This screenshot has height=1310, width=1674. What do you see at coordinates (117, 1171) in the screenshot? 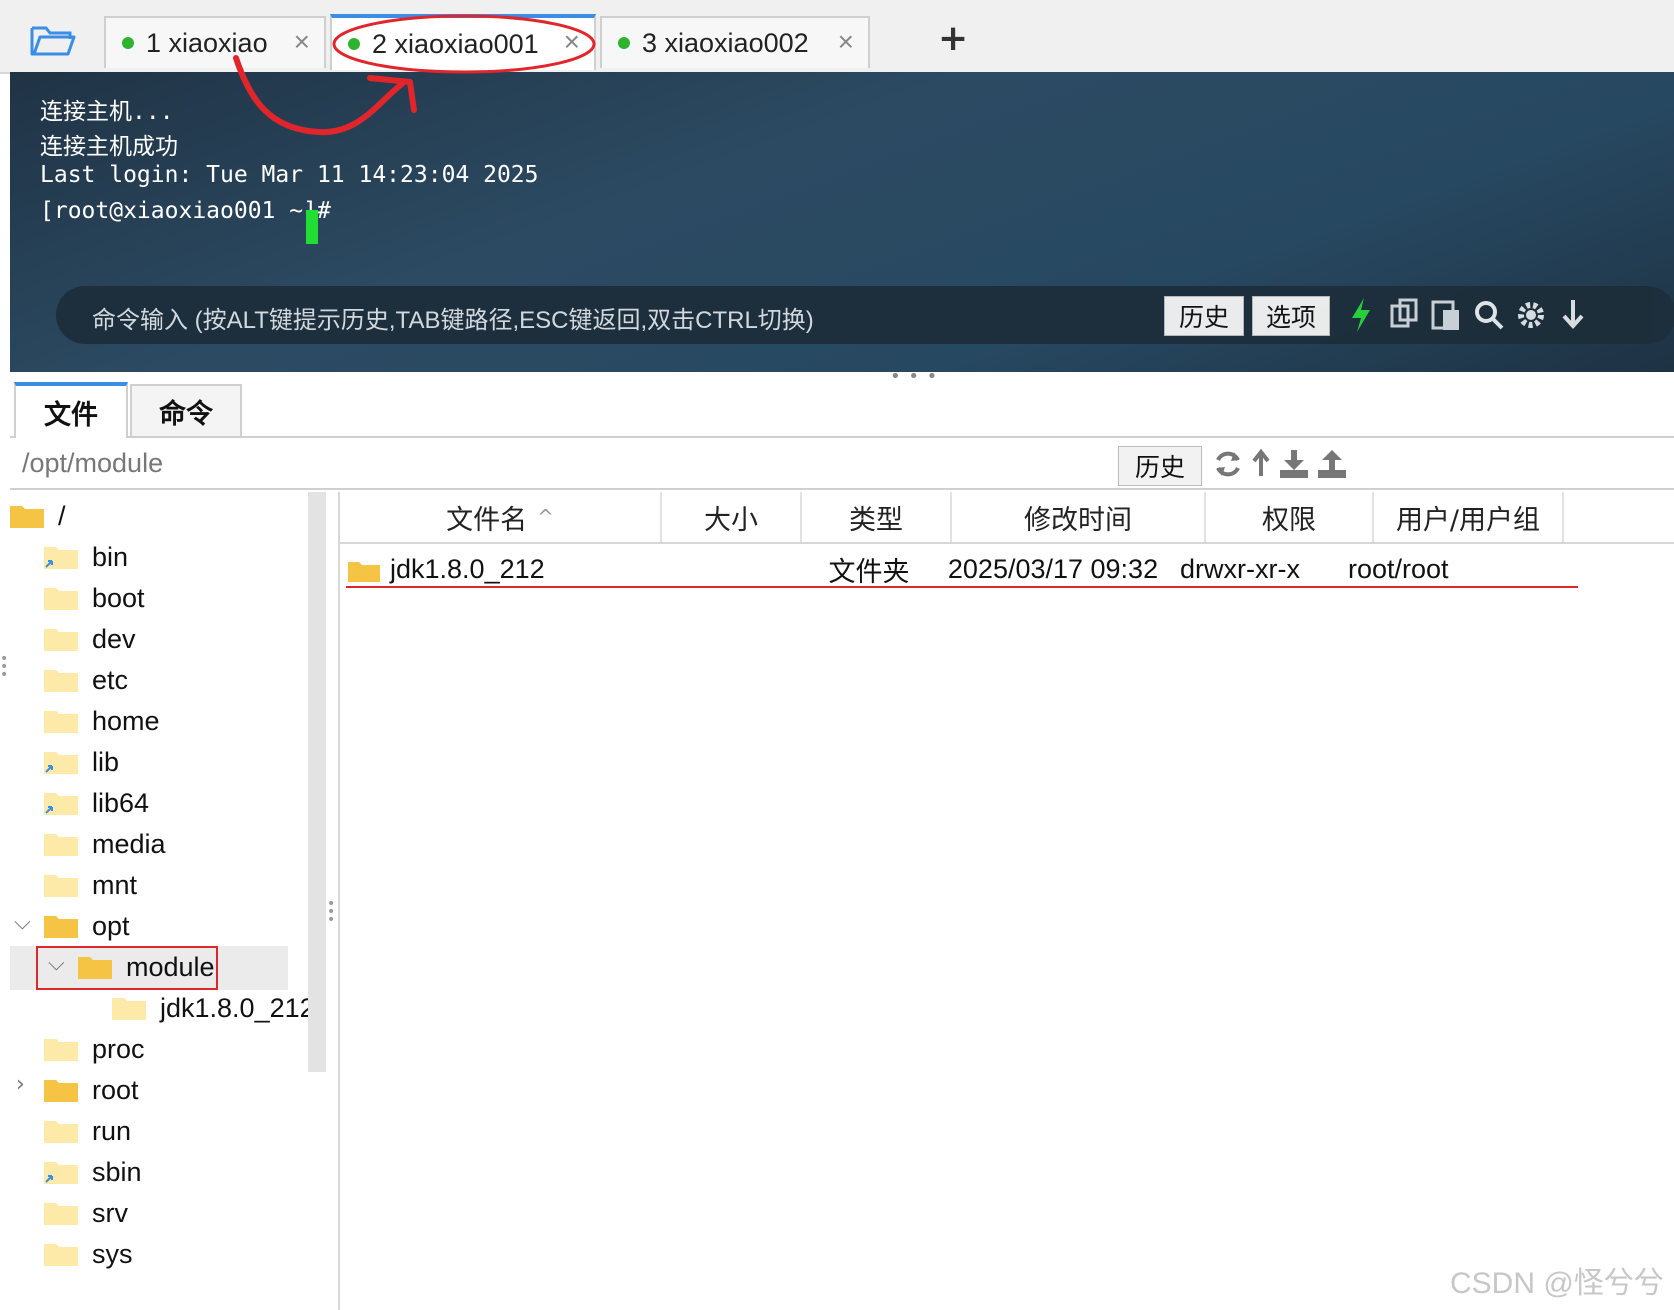
I see `tree-item-label: sbin` at bounding box center [117, 1171].